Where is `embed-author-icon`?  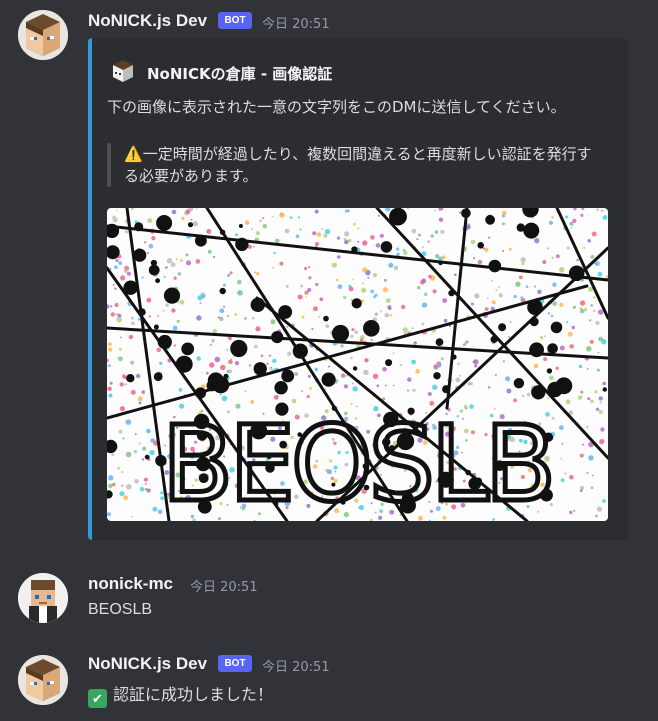 embed-author-icon is located at coordinates (123, 71).